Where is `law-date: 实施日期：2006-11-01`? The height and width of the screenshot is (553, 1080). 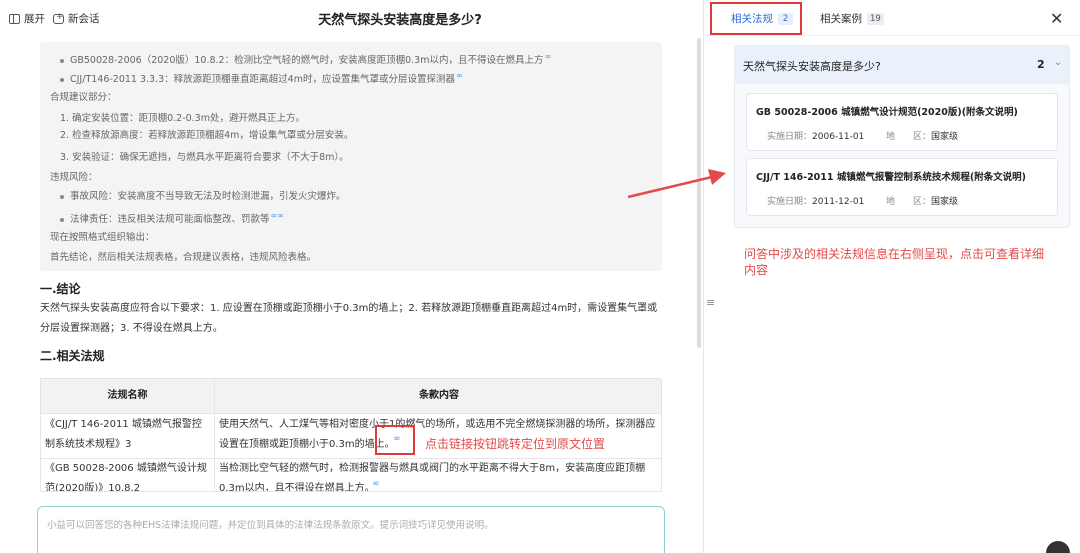
law-date: 实施日期：2006-11-01 is located at coordinates (815, 135).